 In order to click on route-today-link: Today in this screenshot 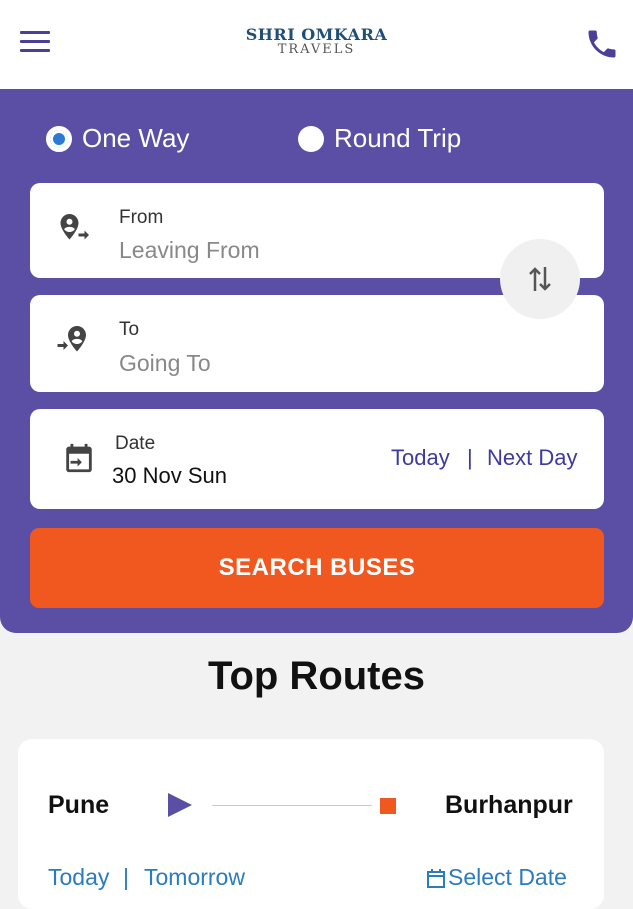, I will do `click(78, 877)`.